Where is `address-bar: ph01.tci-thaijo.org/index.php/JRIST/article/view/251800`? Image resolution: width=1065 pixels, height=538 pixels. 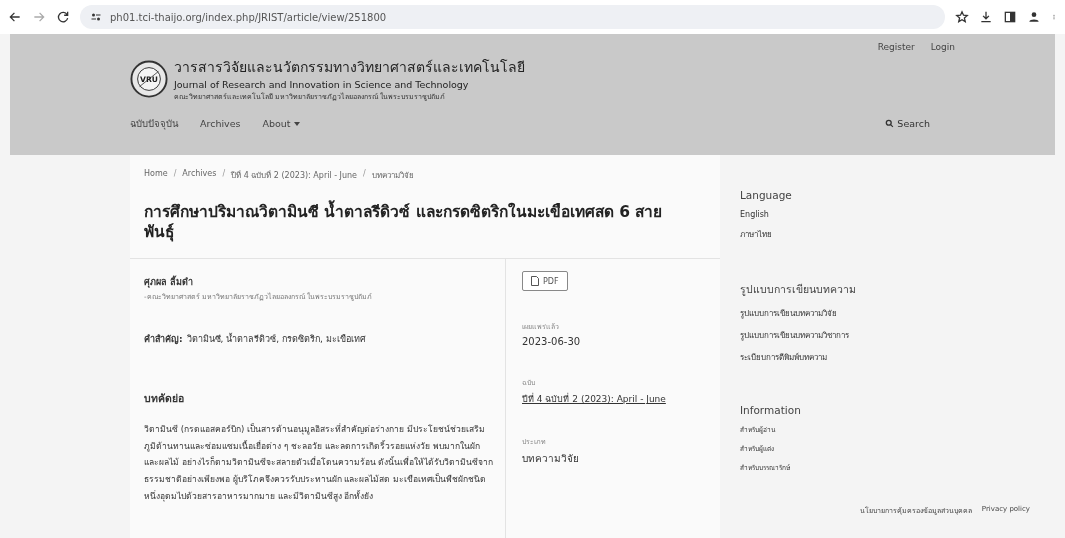
address-bar: ph01.tci-thaijo.org/index.php/JRIST/article/view/251800 is located at coordinates (512, 17).